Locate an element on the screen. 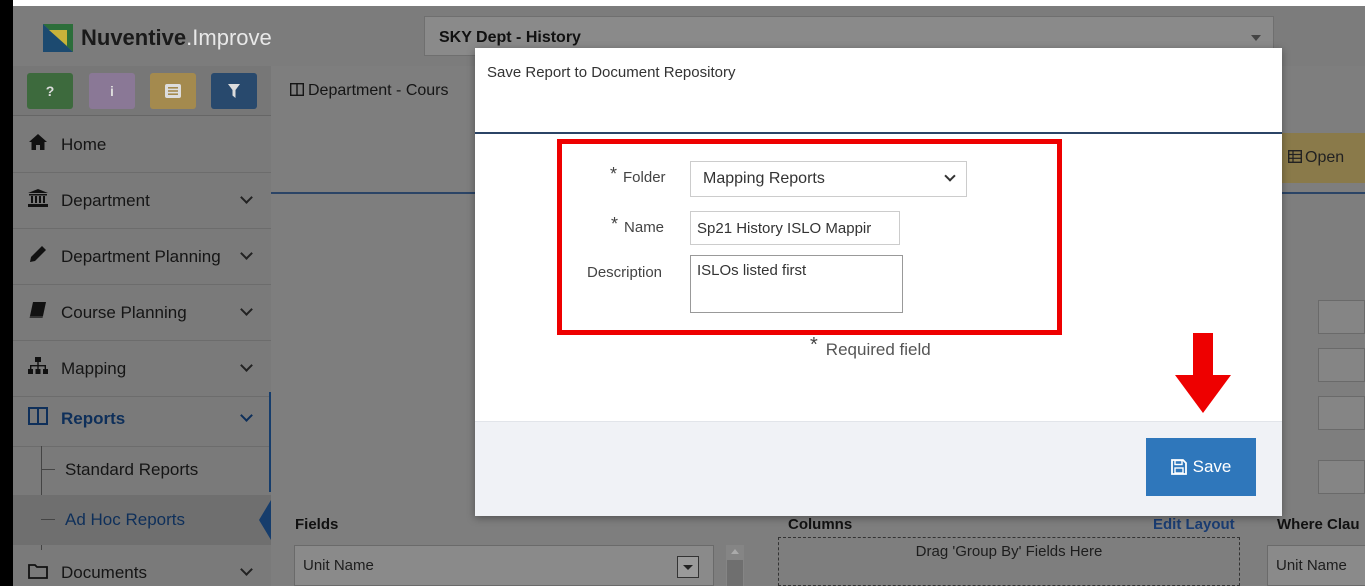 The height and width of the screenshot is (586, 1365). info-icon: i is located at coordinates (112, 91).